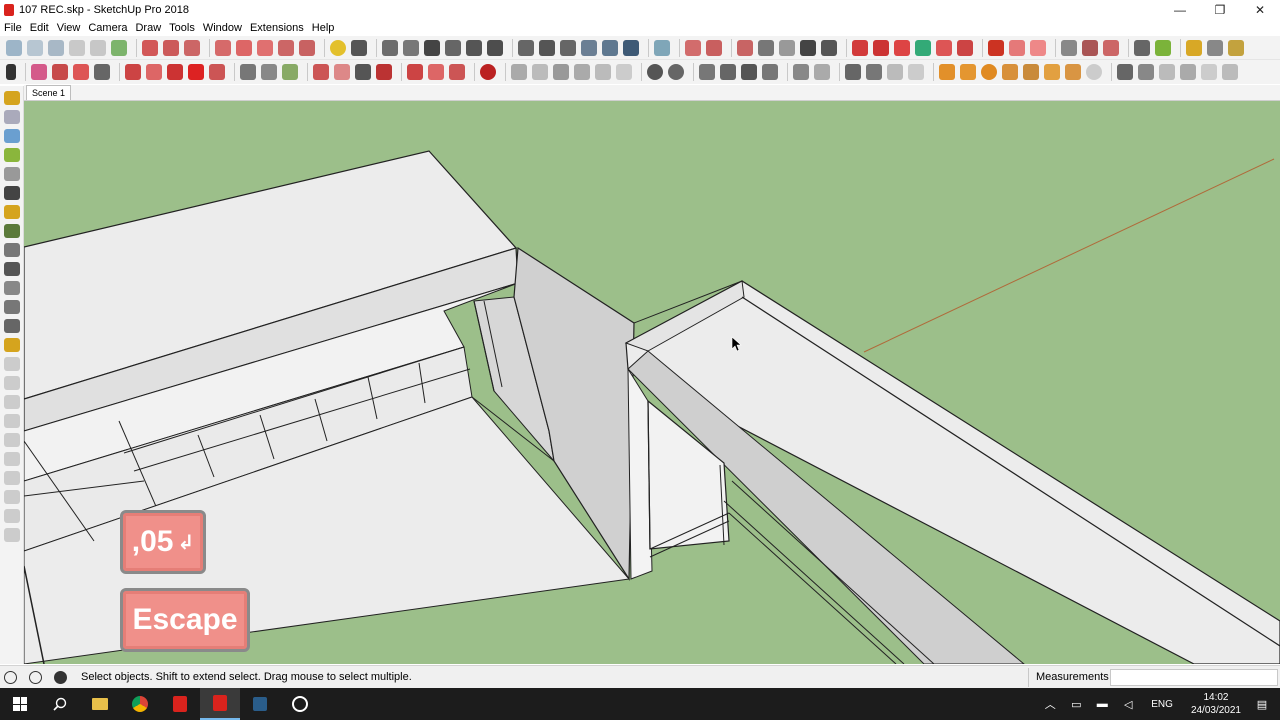 This screenshot has width=1280, height=720. I want to click on flask-icon, so click(662, 47).